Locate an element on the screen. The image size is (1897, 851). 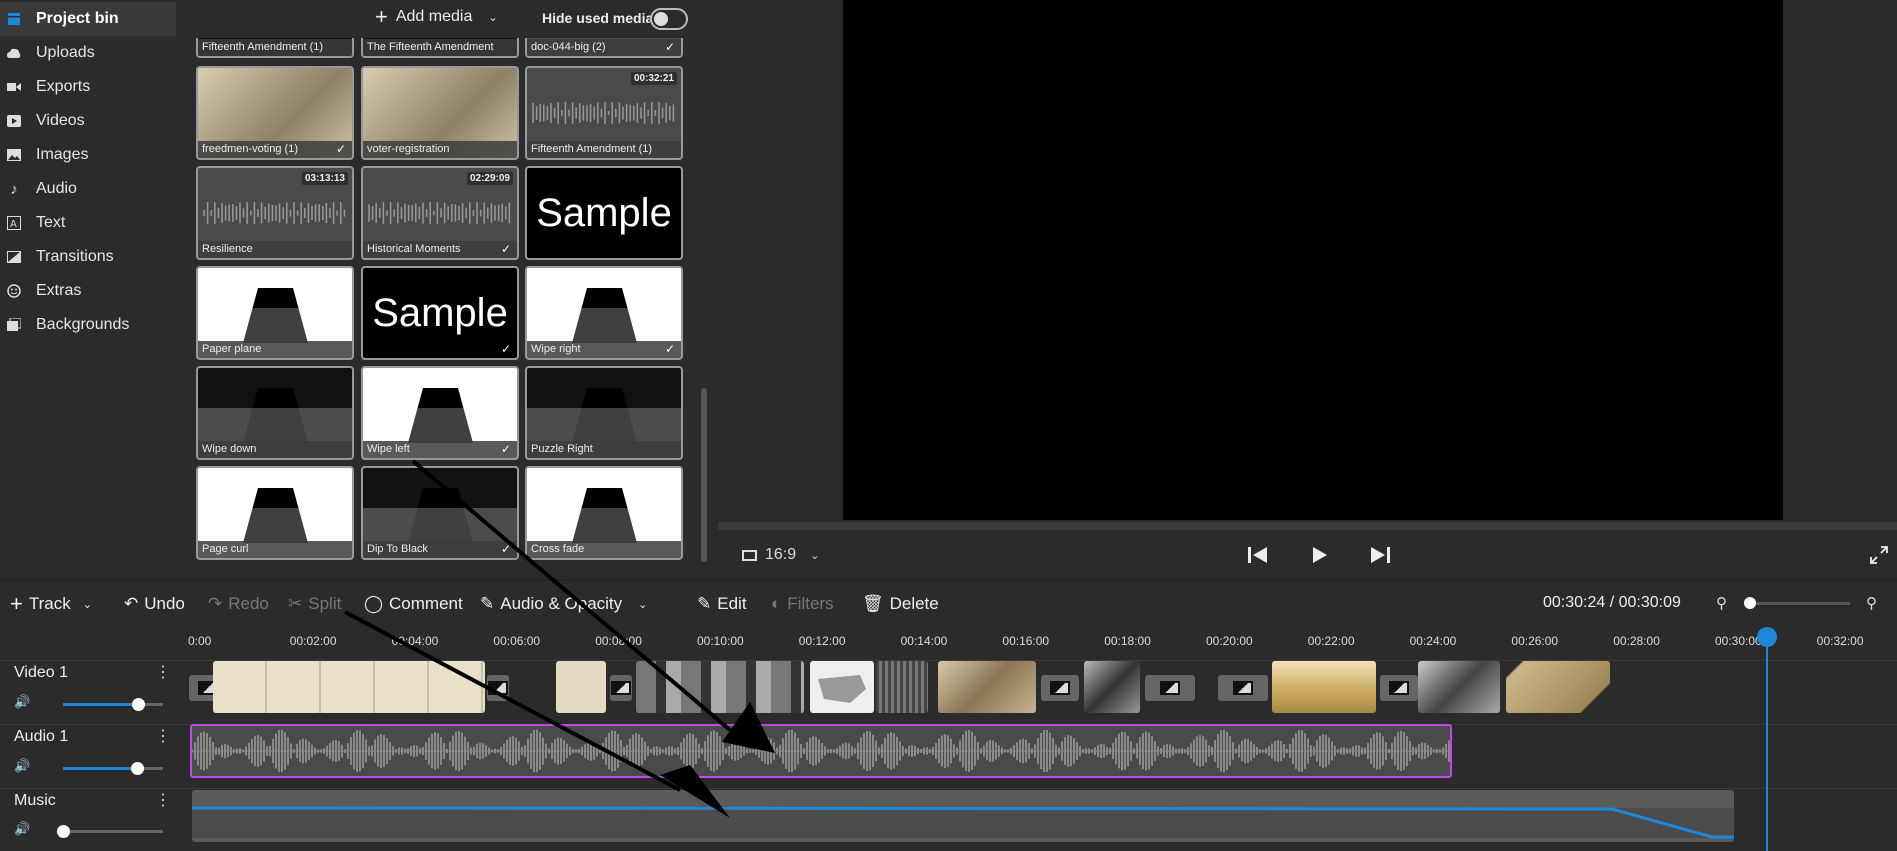
audio-opacity-label: Audio & Opacity is located at coordinates (561, 603).